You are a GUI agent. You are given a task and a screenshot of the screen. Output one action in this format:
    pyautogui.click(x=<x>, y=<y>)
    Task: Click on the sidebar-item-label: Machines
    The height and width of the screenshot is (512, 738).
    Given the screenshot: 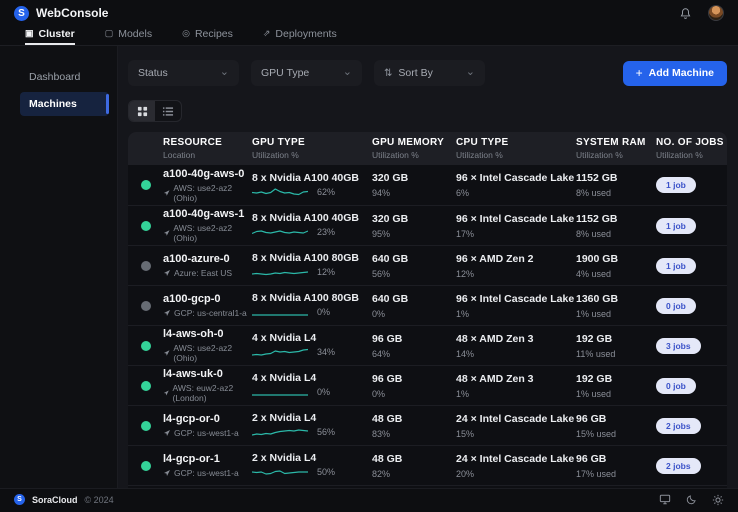 What is the action you would take?
    pyautogui.click(x=53, y=104)
    